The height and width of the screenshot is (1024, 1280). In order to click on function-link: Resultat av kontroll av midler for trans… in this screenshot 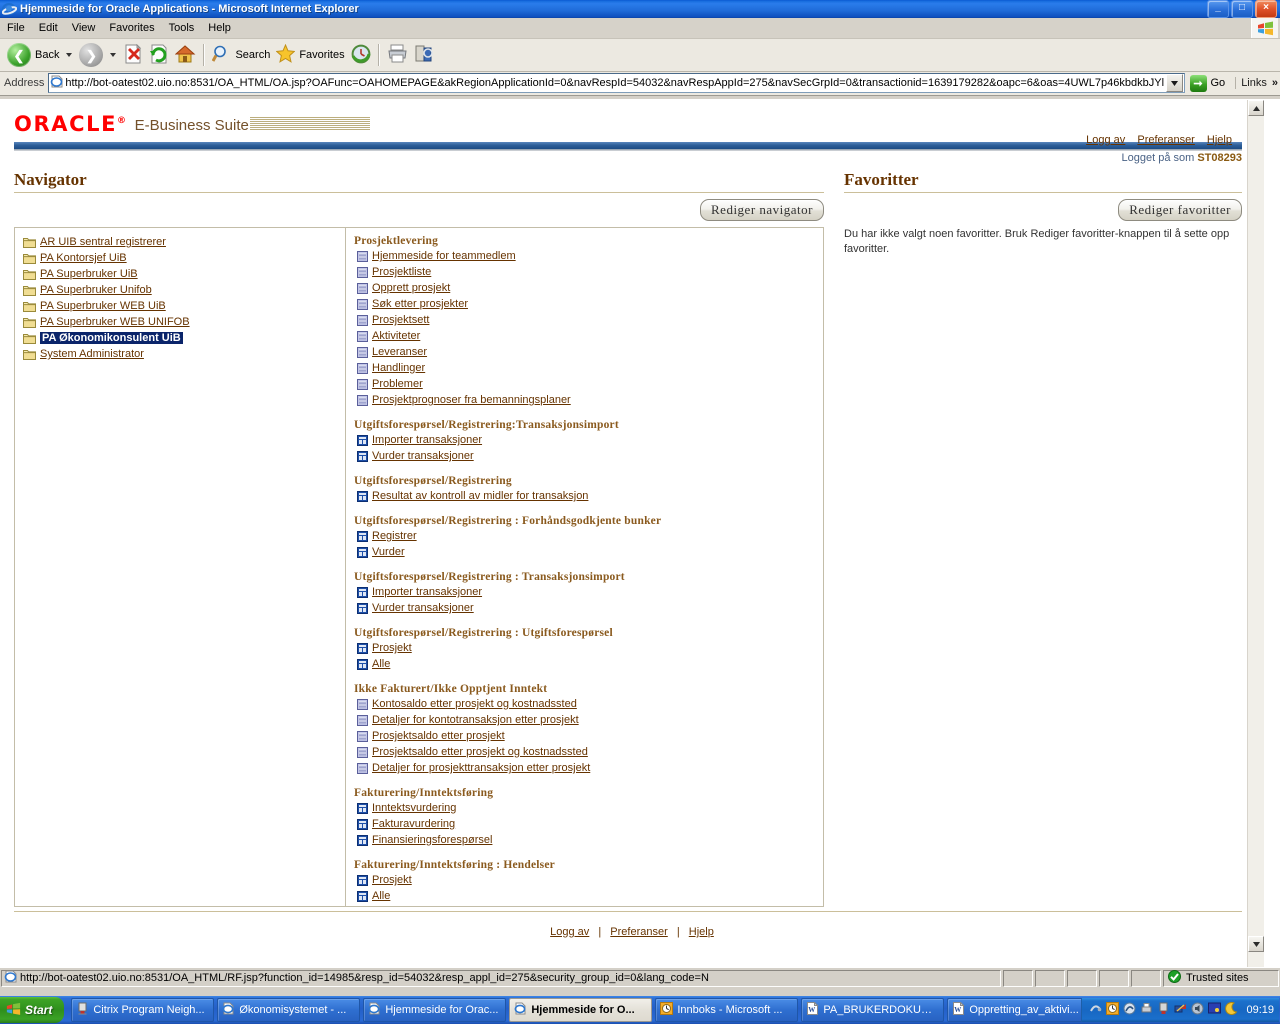, I will do `click(480, 496)`.